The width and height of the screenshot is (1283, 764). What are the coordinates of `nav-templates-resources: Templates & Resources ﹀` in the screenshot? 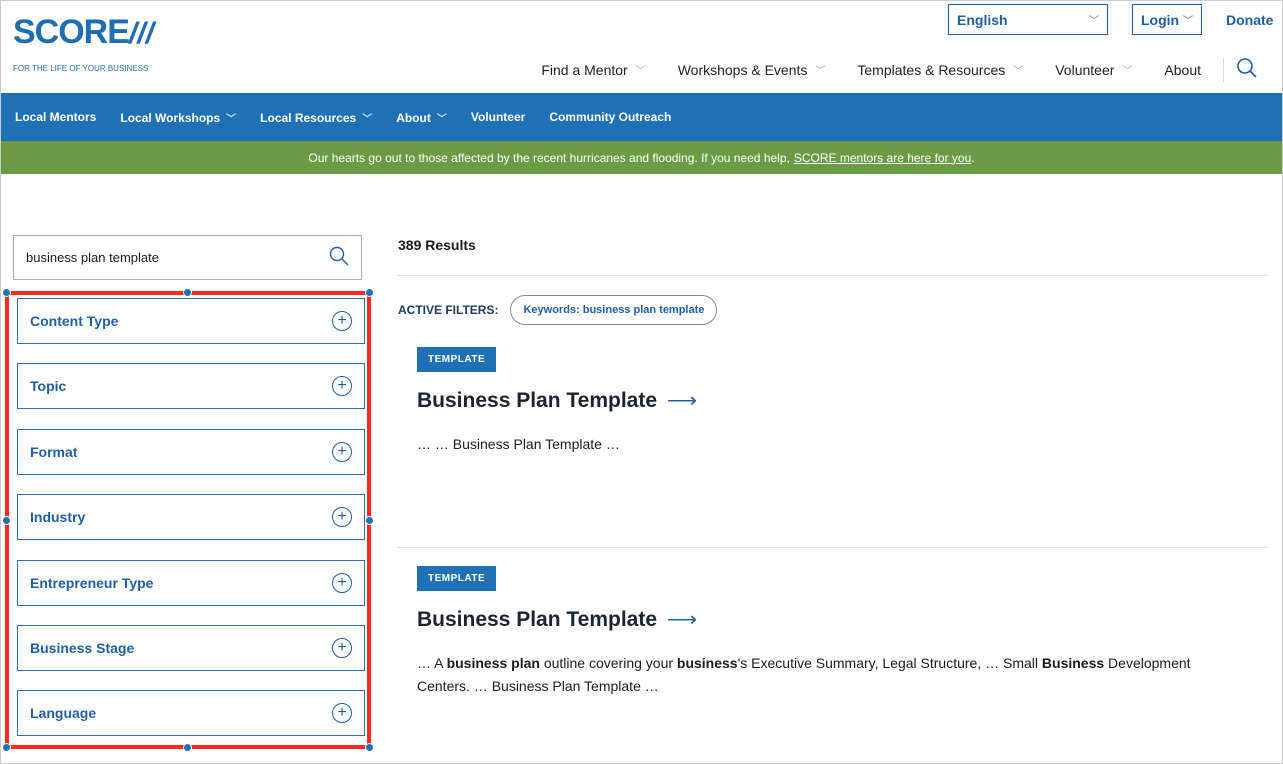 It's located at (940, 70).